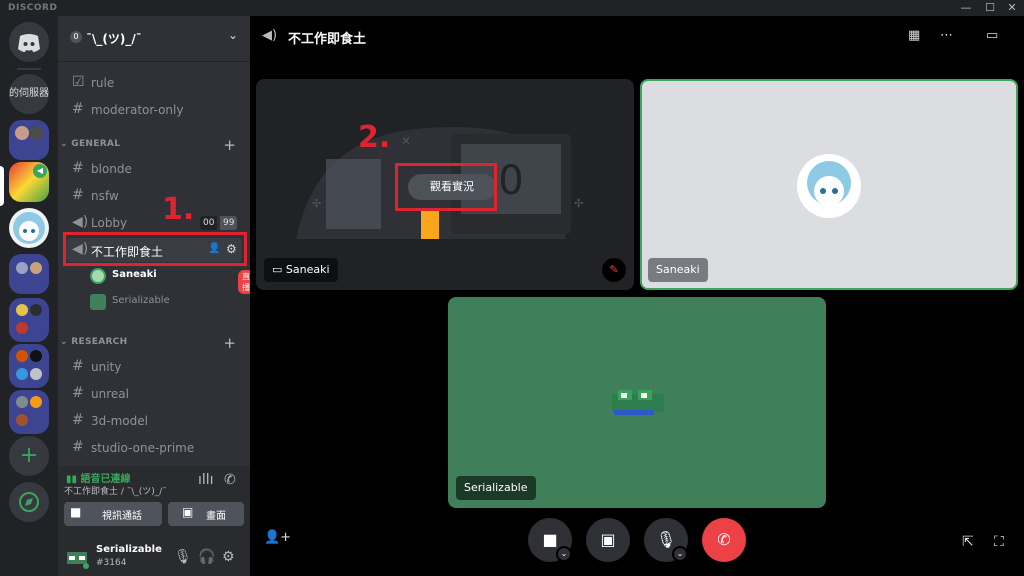 Image resolution: width=1024 pixels, height=576 pixels. Describe the element at coordinates (29, 69) in the screenshot. I see `rail-separator` at that location.